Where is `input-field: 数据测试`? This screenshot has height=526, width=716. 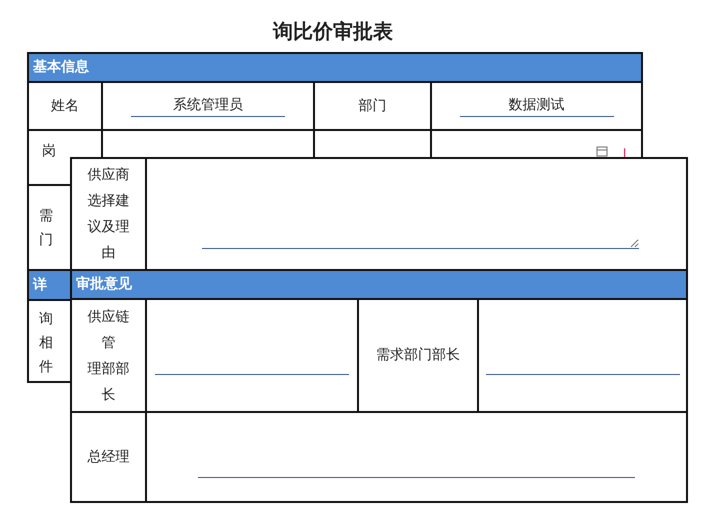
input-field: 数据测试 is located at coordinates (537, 106).